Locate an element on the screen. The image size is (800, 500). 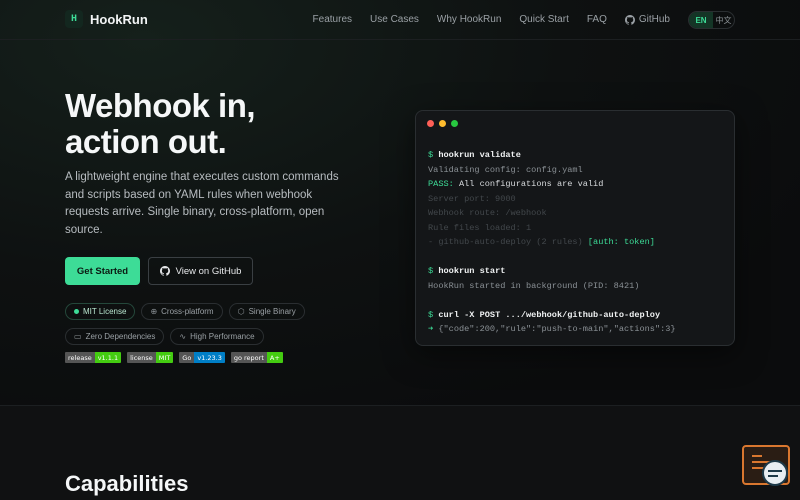
rule-text: - github-auto-deploy (2 rules) is located at coordinates (505, 242).